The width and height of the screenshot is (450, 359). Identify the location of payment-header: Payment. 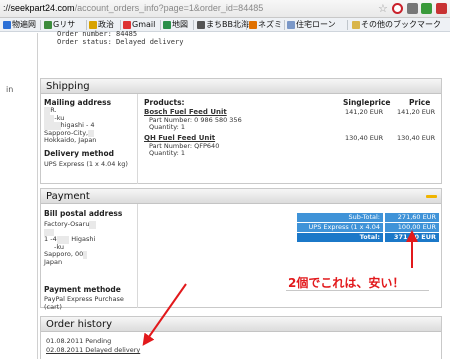
(241, 196).